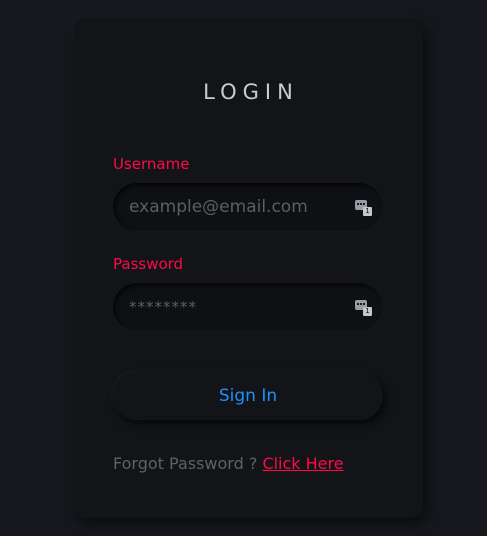 This screenshot has height=536, width=487. Describe the element at coordinates (248, 396) in the screenshot. I see `sign-in-button: Sign In` at that location.